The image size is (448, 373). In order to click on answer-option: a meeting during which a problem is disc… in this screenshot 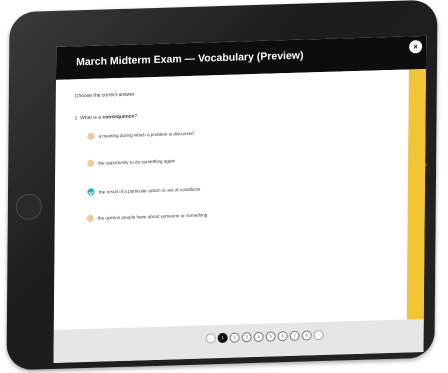, I will do `click(140, 135)`.